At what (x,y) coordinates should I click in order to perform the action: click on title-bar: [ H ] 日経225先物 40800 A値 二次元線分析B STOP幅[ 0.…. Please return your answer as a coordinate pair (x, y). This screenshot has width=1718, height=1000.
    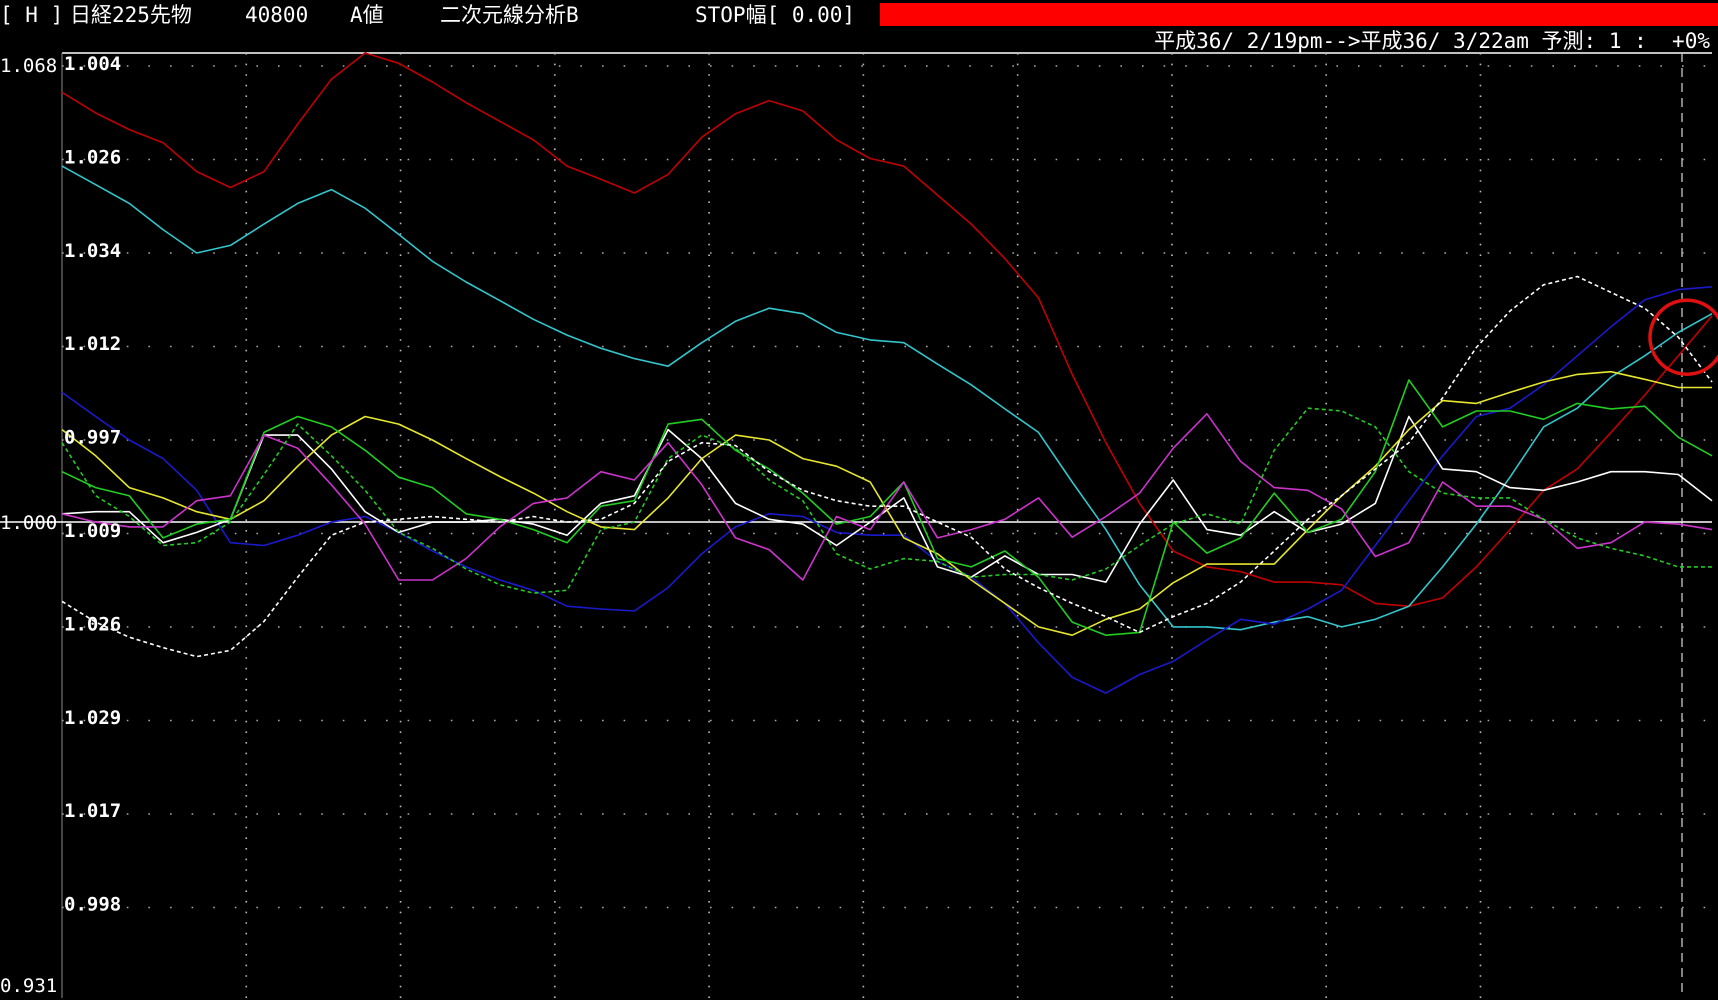
    Looking at the image, I should click on (859, 15).